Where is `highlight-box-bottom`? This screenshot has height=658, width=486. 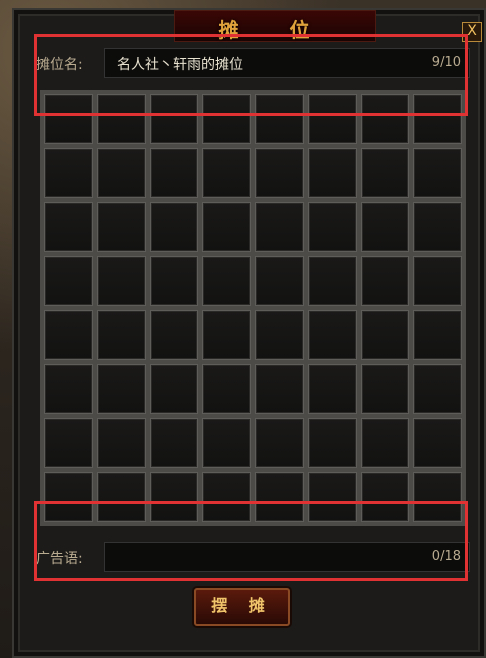 highlight-box-bottom is located at coordinates (251, 541).